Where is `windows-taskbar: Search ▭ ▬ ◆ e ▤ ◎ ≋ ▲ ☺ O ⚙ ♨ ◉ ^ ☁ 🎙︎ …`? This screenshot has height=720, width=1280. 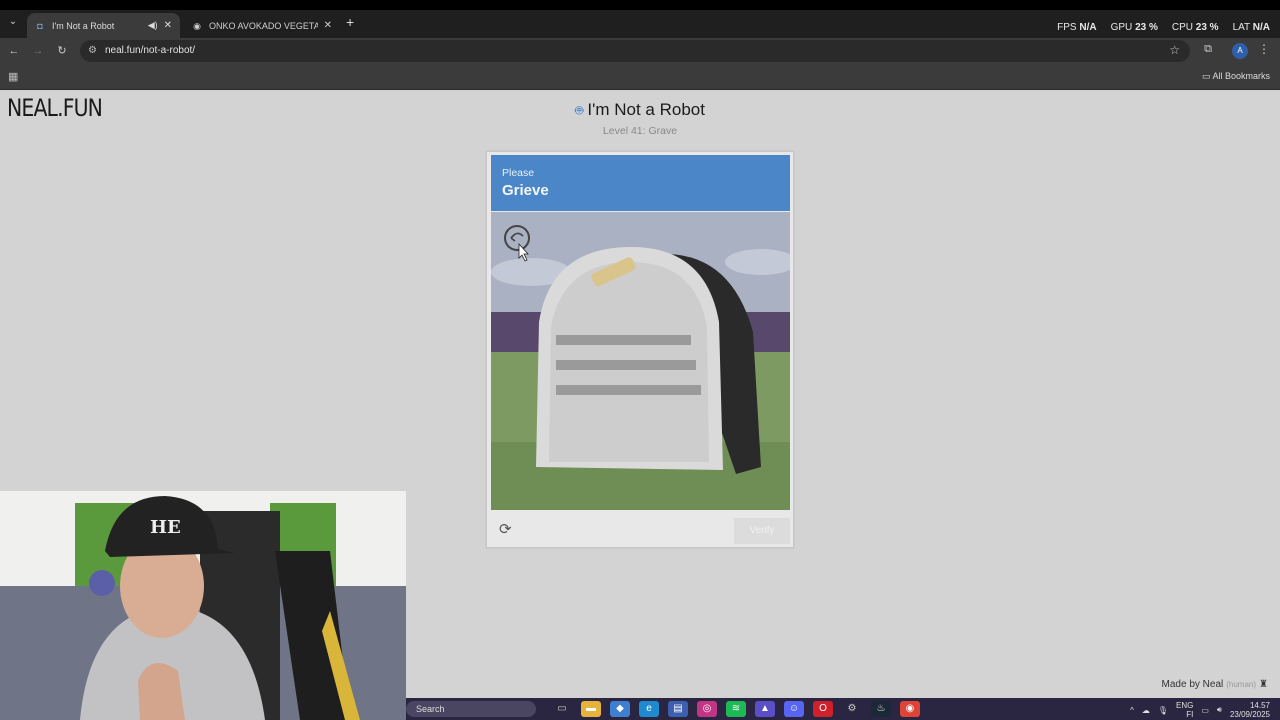 windows-taskbar: Search ▭ ▬ ◆ e ▤ ◎ ≋ ▲ ☺ O ⚙ ♨ ◉ ^ ☁ 🎙︎ … is located at coordinates (843, 709).